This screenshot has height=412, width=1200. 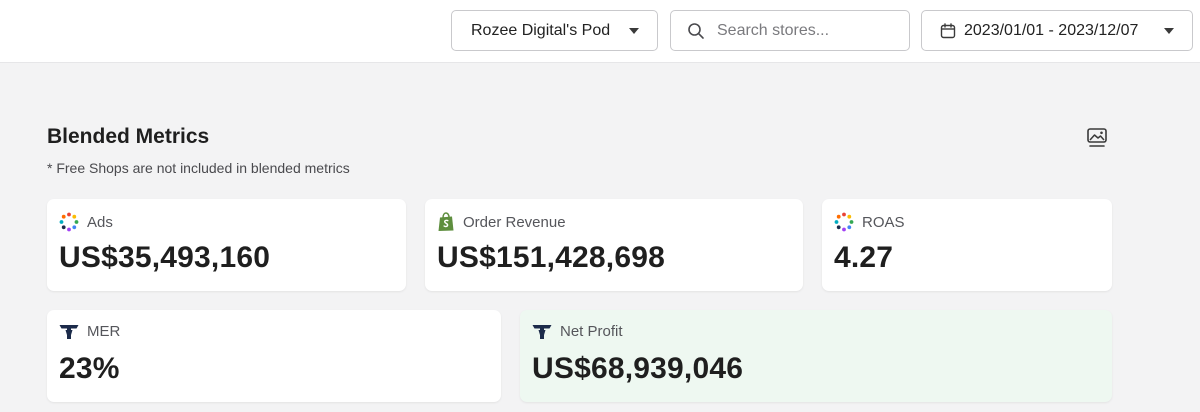 What do you see at coordinates (1051, 30) in the screenshot?
I see `date-range-label: 2023/01/01 - 2023/12/07` at bounding box center [1051, 30].